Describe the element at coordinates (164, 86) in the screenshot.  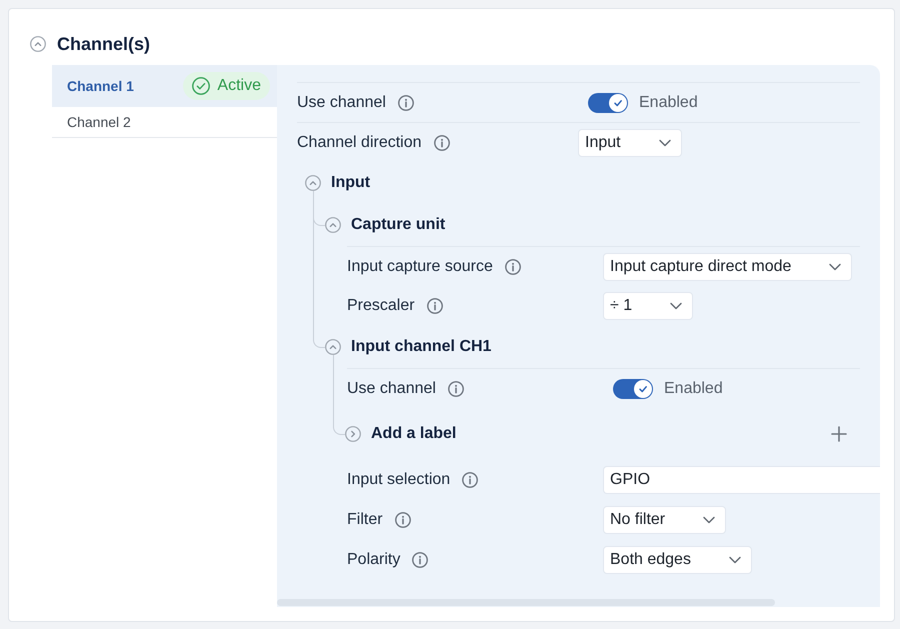
I see `channel-tab: Channel 1 Active` at that location.